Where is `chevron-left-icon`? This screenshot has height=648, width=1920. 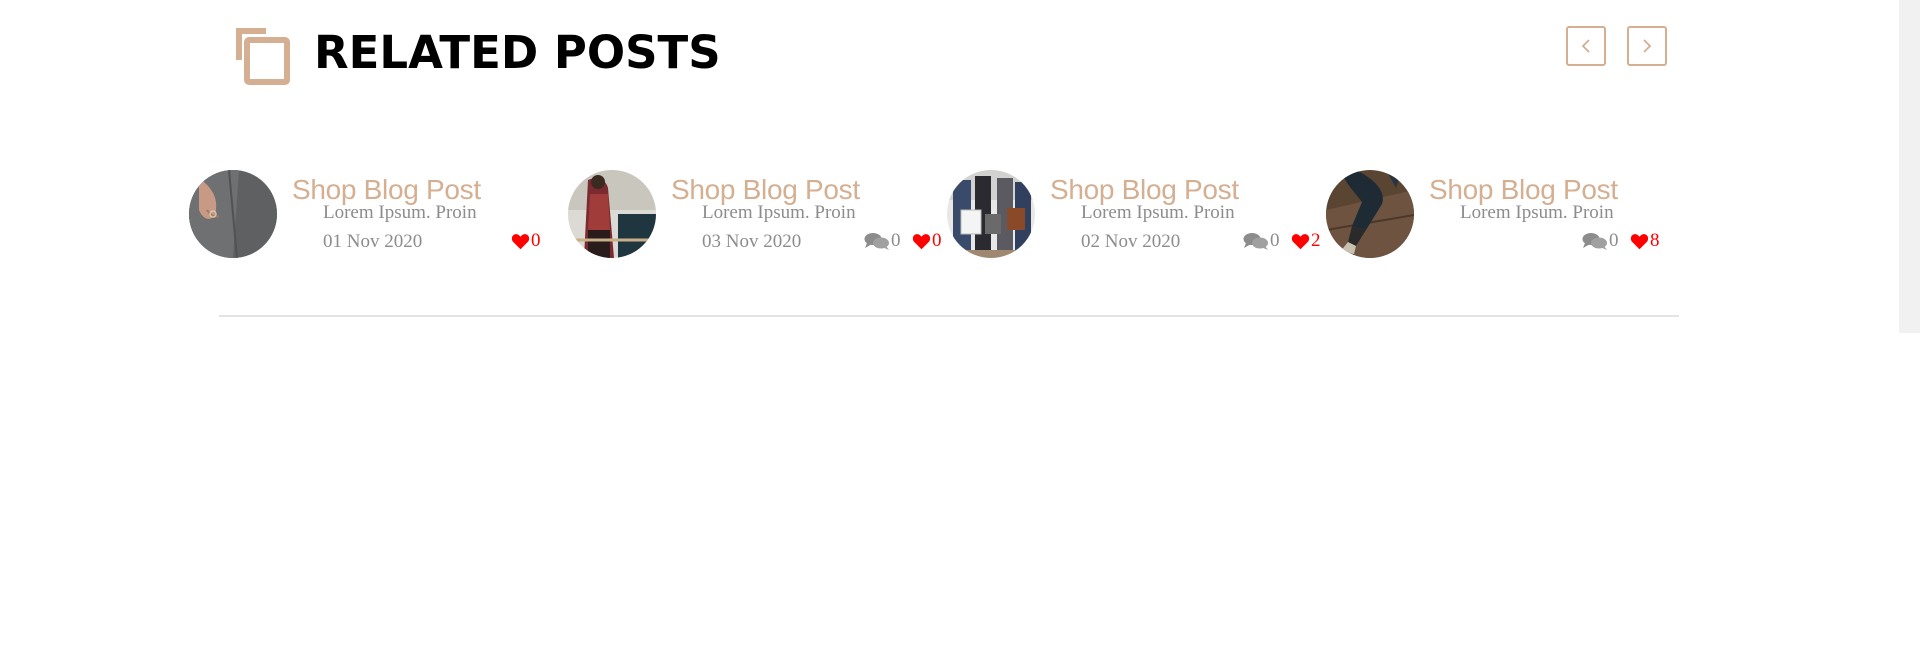
chevron-left-icon is located at coordinates (1586, 46).